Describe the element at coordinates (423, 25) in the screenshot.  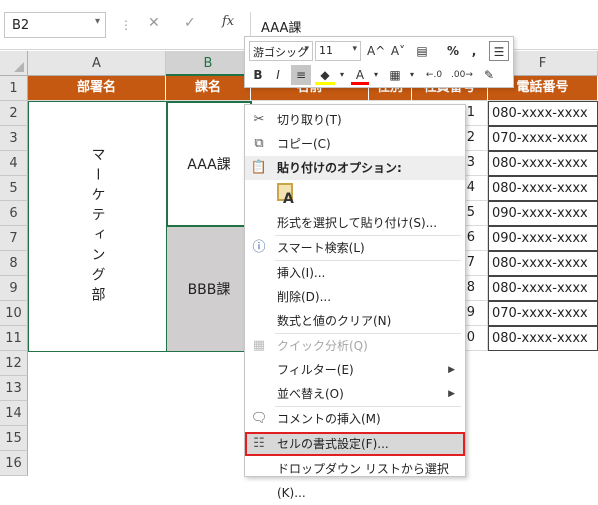
I see `formula-input: AAA課` at that location.